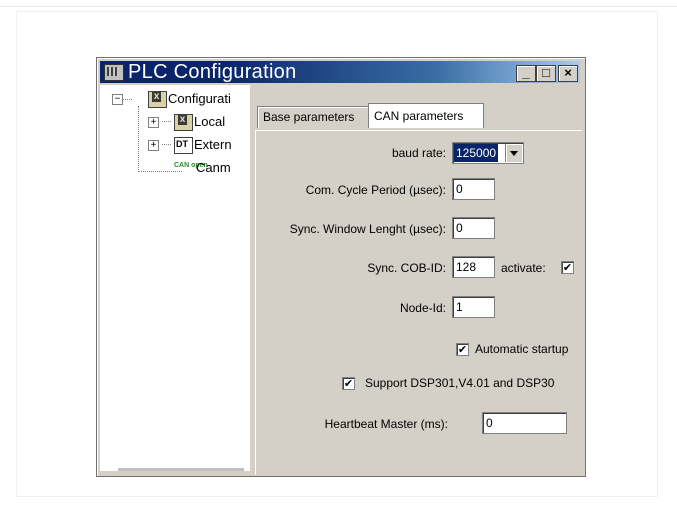 The width and height of the screenshot is (677, 527). What do you see at coordinates (340, 72) in the screenshot?
I see `title-bar: PLC Configuration _ □ ×` at bounding box center [340, 72].